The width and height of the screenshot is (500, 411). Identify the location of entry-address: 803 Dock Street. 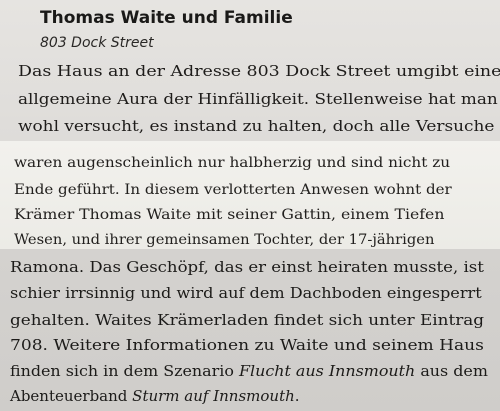
(97, 43).